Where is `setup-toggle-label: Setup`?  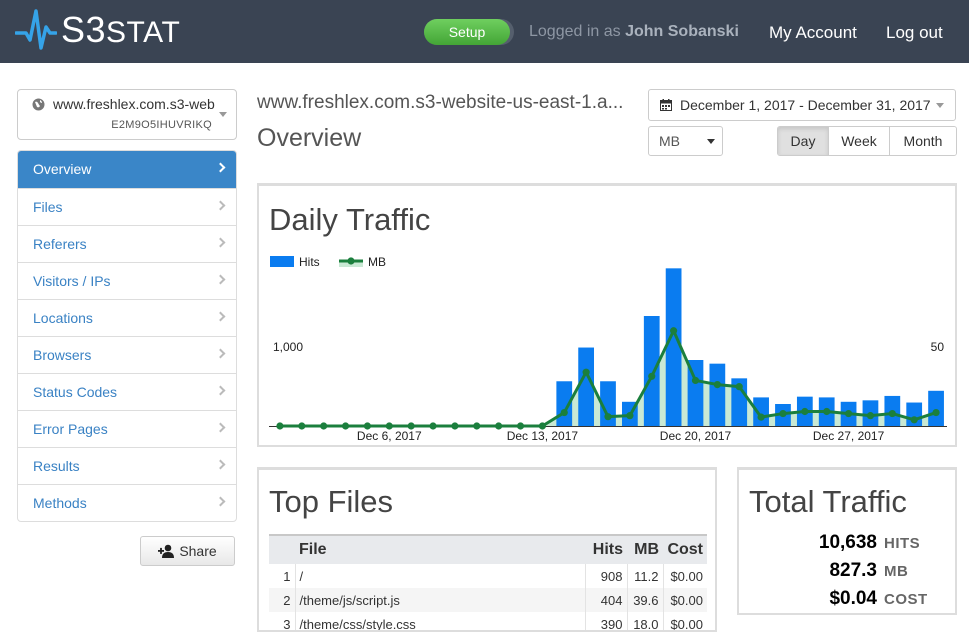
setup-toggle-label: Setup is located at coordinates (467, 32).